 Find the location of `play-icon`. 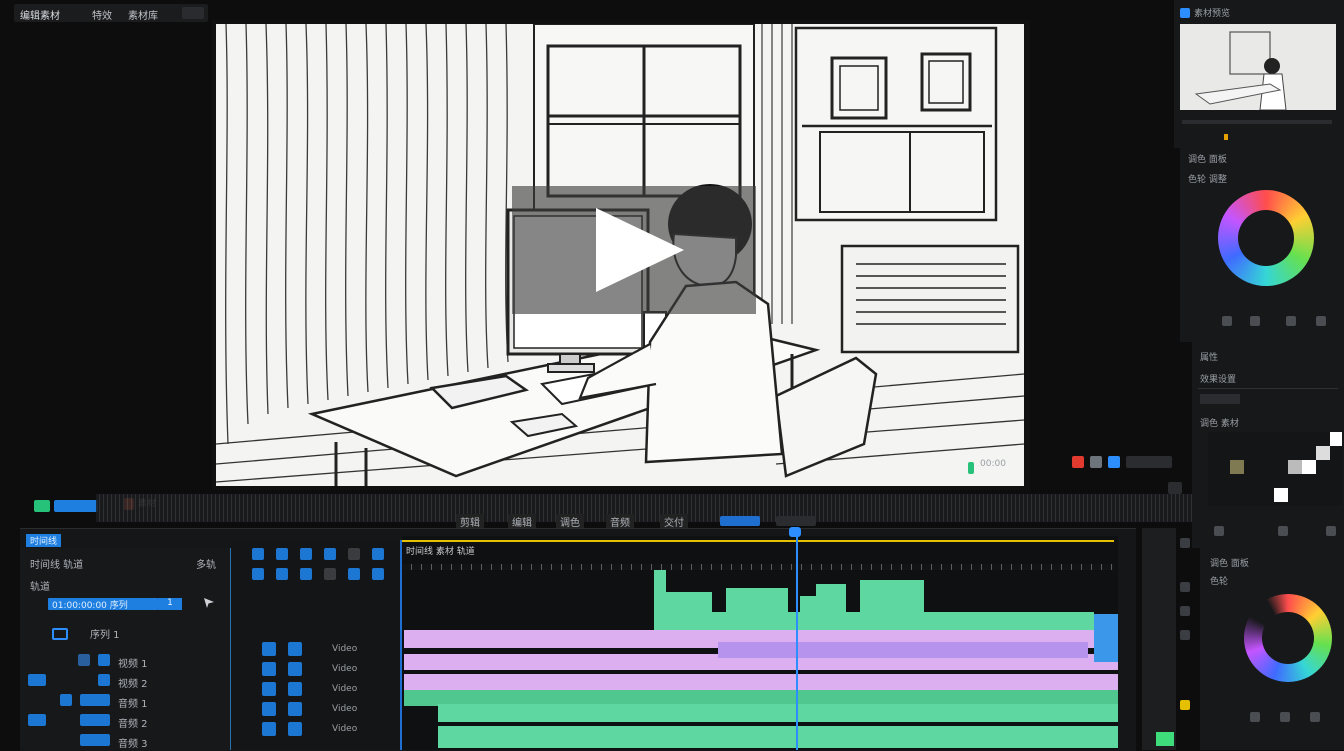

play-icon is located at coordinates (634, 250).